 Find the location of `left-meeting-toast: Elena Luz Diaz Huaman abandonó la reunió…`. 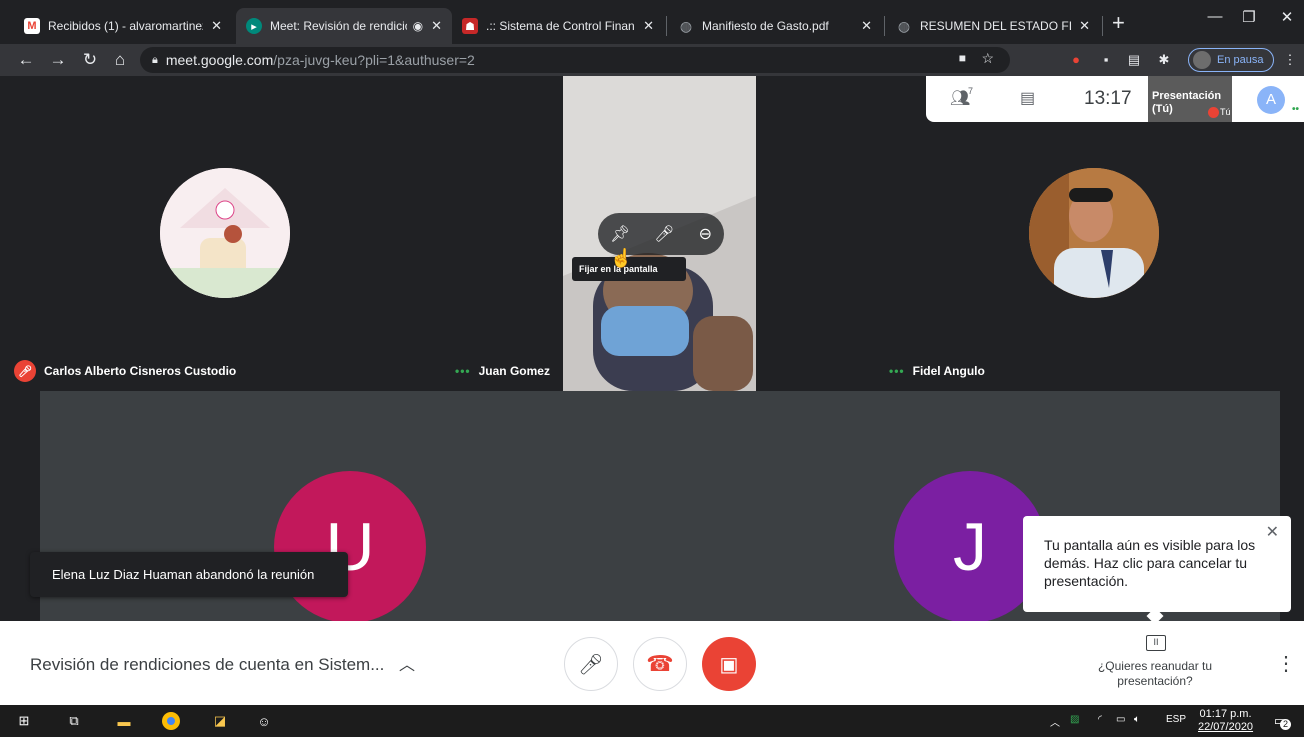

left-meeting-toast: Elena Luz Diaz Huaman abandonó la reunió… is located at coordinates (189, 574).